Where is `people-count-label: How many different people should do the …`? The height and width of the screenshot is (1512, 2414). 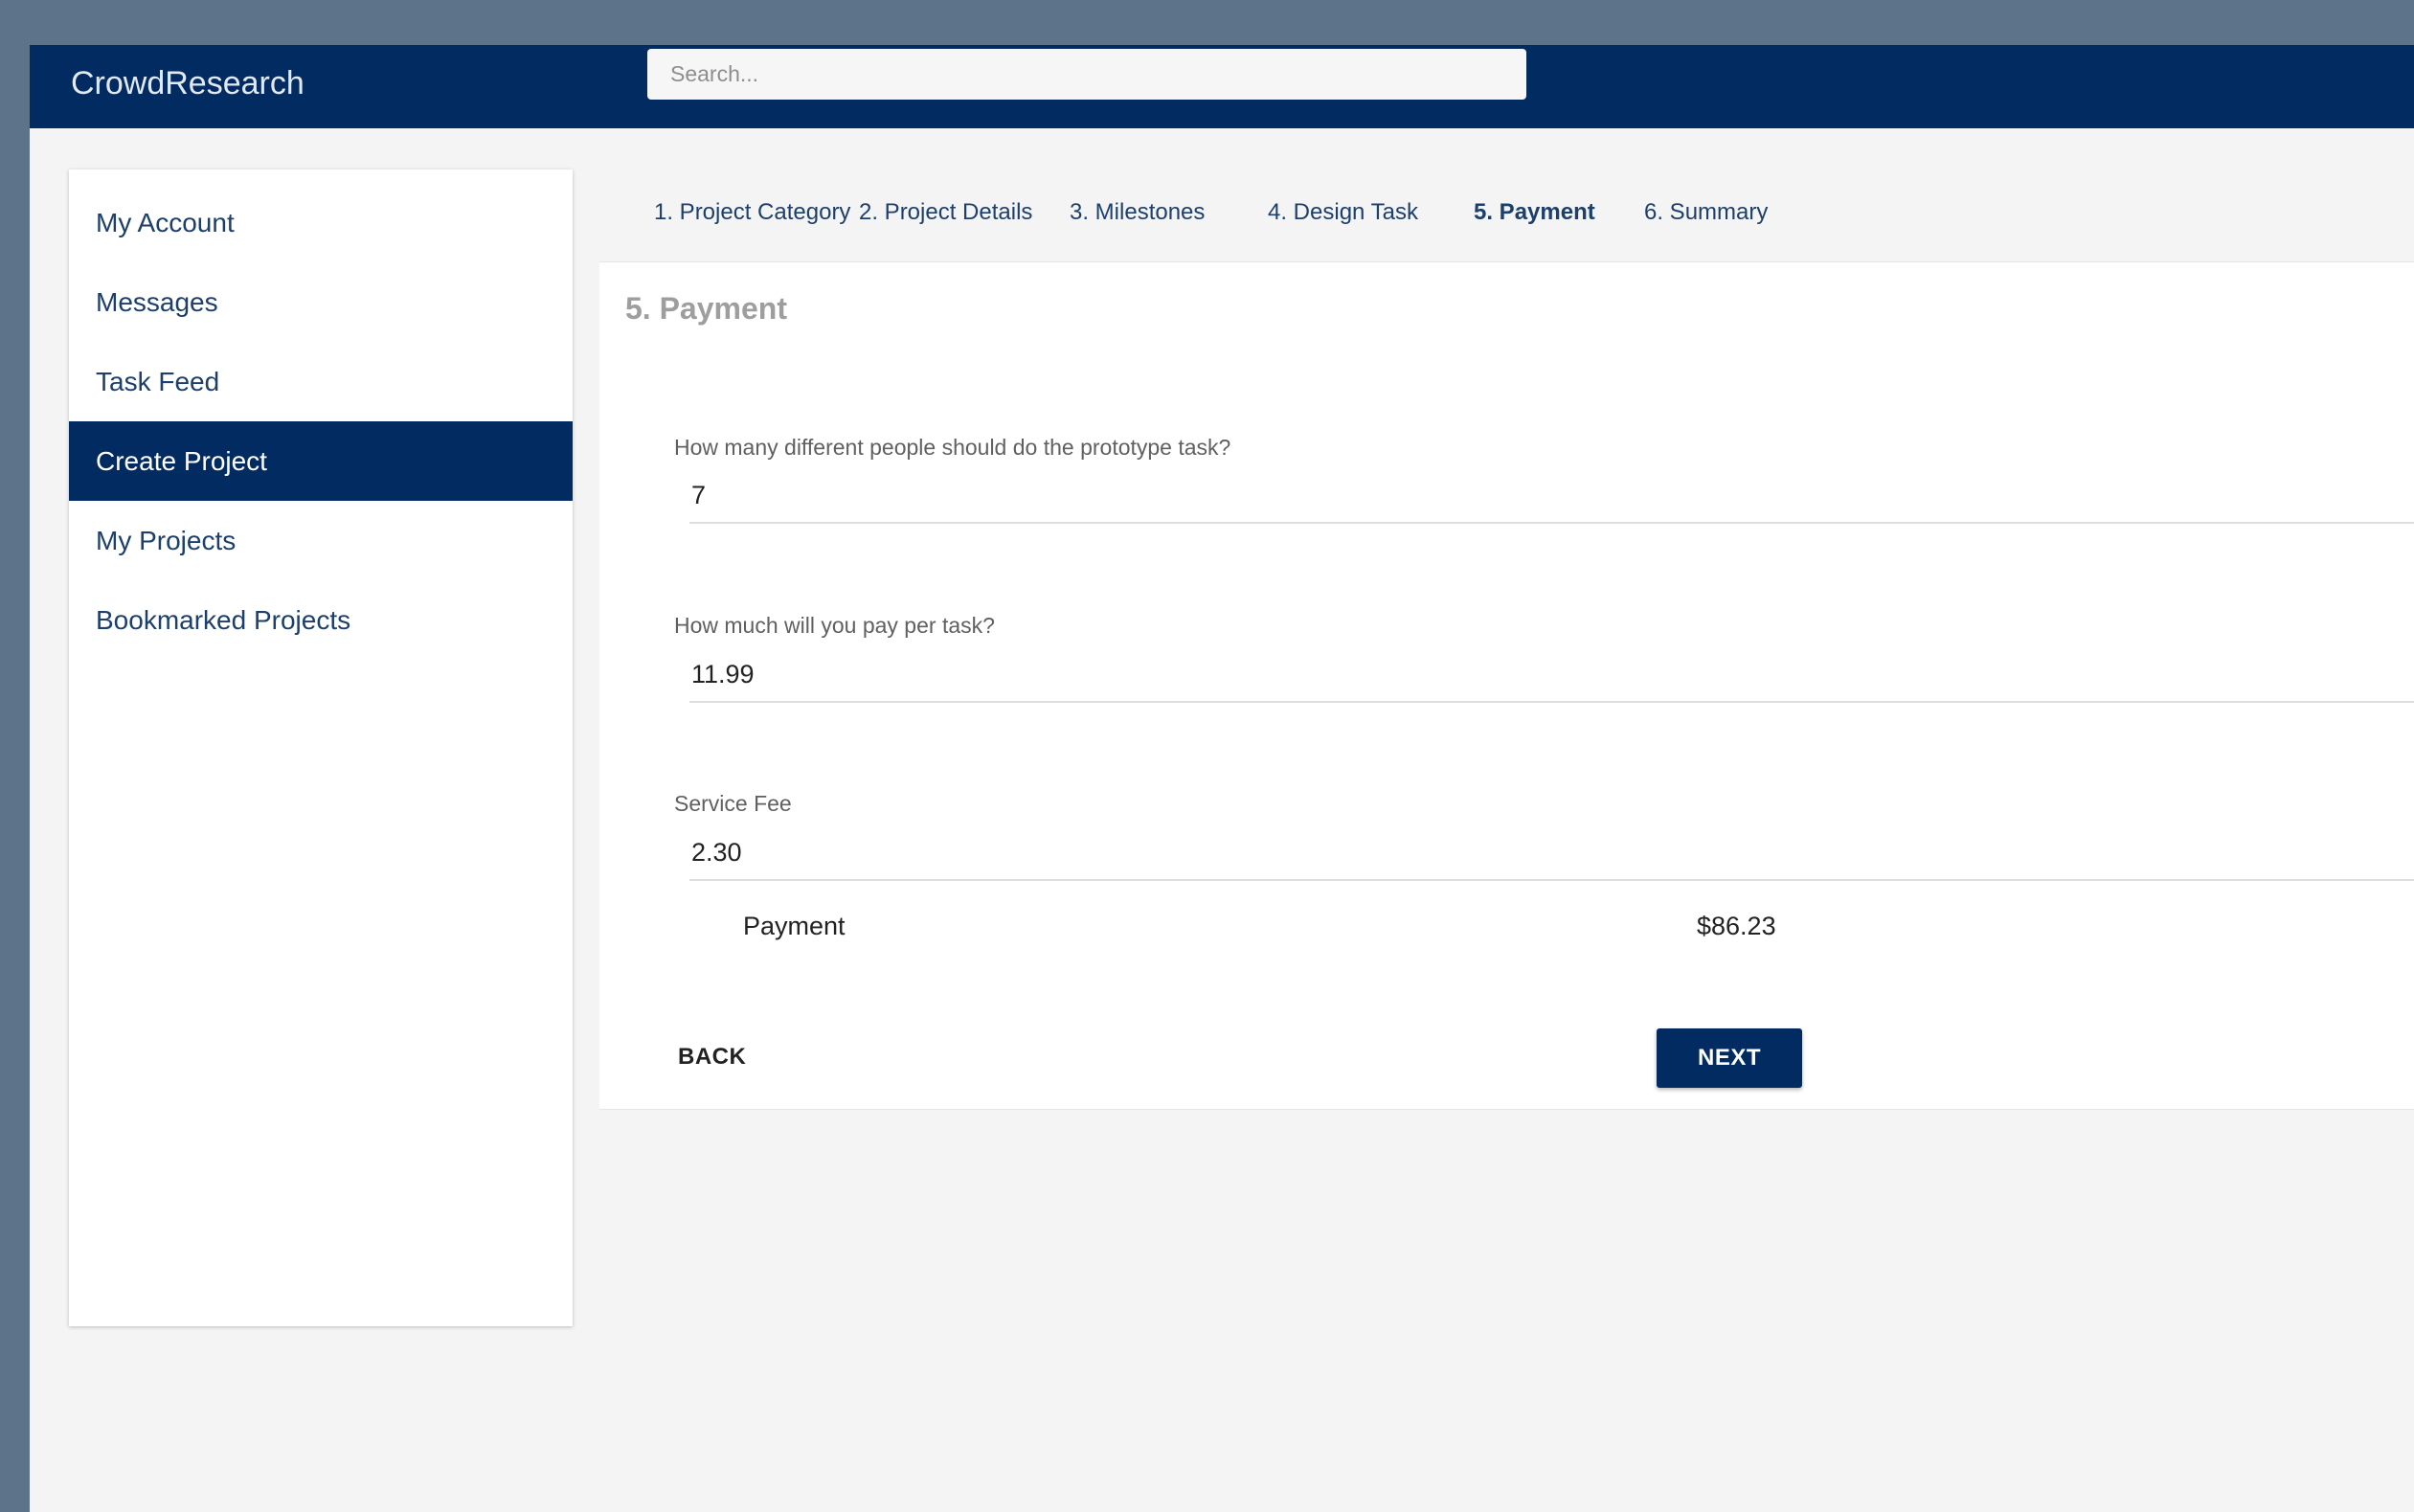
people-count-label: How many different people should do the … is located at coordinates (952, 447).